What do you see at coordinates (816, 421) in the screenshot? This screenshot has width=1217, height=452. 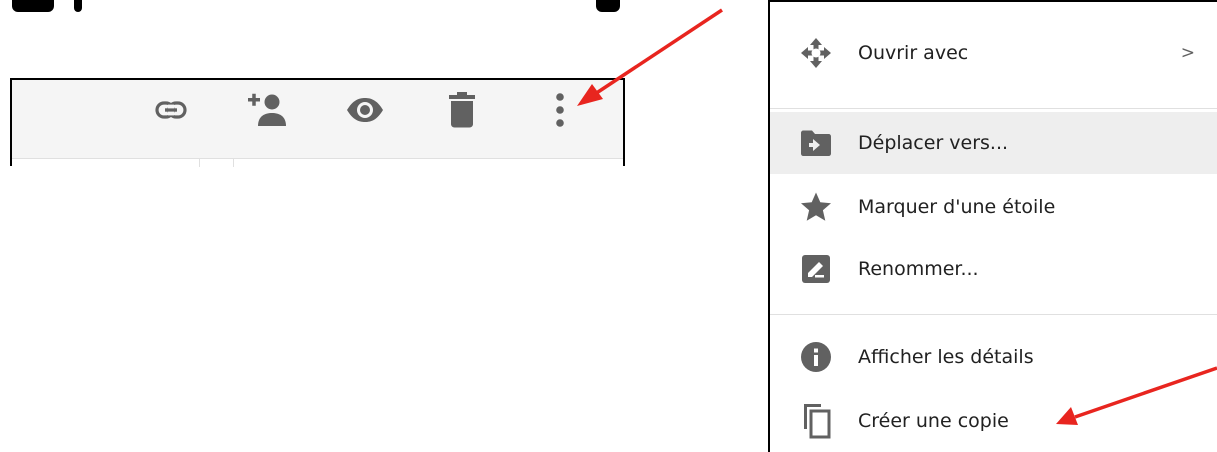 I see `copy-icon` at bounding box center [816, 421].